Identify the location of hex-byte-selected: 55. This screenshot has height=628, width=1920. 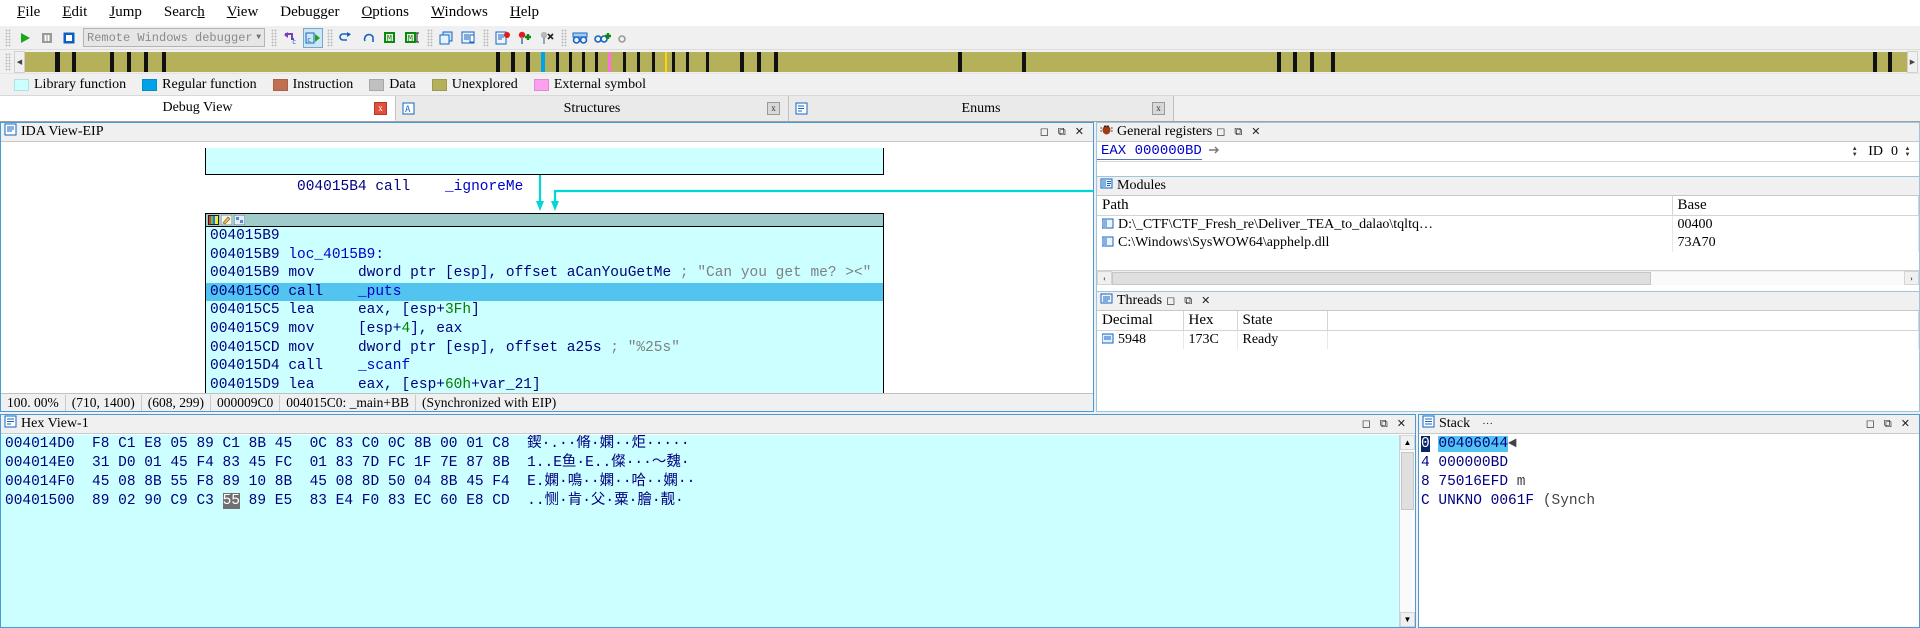
(231, 501).